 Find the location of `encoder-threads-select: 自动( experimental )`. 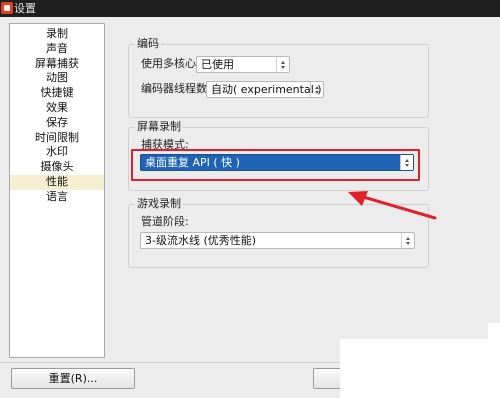

encoder-threads-select: 自动( experimental ) is located at coordinates (265, 89).